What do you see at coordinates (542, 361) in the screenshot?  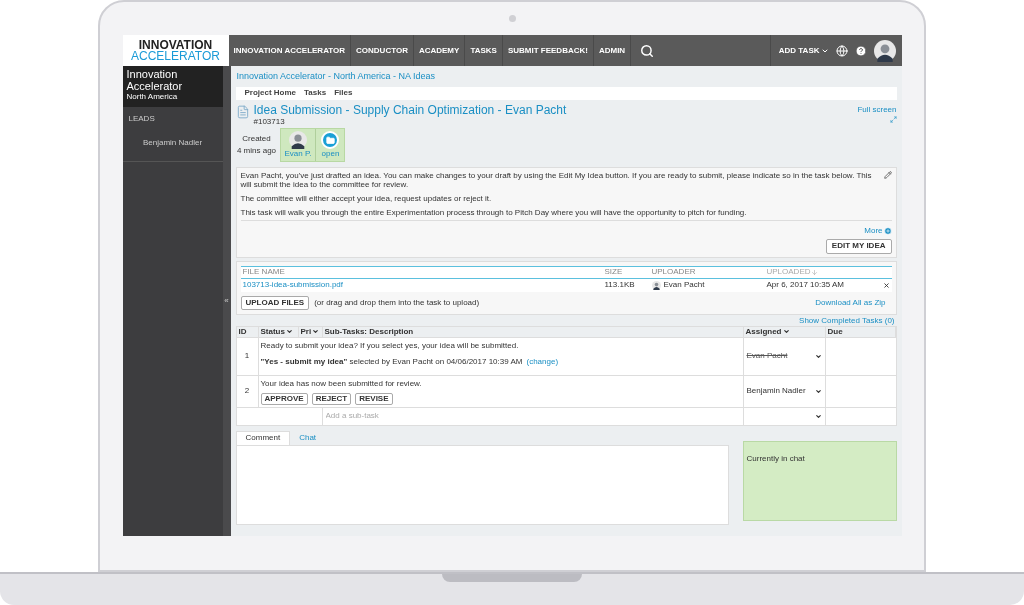 I see `change-link: (change)` at bounding box center [542, 361].